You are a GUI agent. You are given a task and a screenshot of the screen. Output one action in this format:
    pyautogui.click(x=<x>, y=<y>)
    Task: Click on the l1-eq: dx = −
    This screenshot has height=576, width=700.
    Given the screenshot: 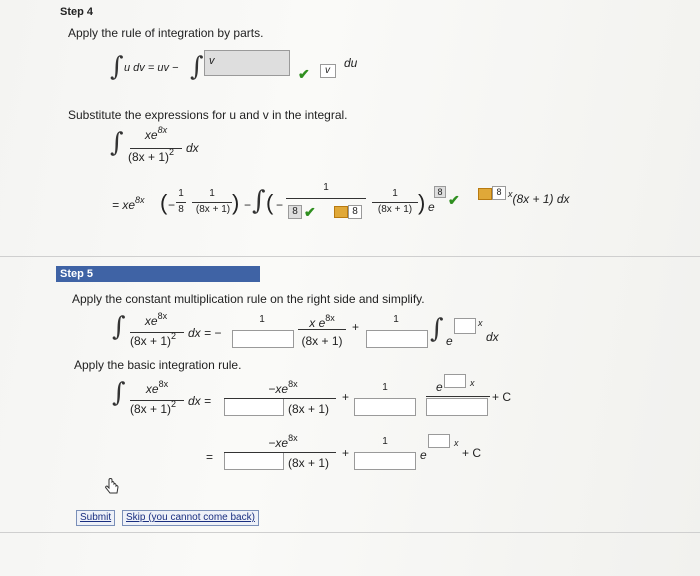 What is the action you would take?
    pyautogui.click(x=205, y=333)
    